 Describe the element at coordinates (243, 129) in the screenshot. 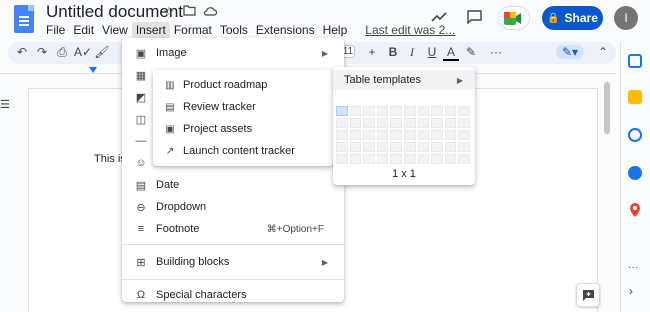

I see `template-item-project-assets: ▣ Project assets` at that location.